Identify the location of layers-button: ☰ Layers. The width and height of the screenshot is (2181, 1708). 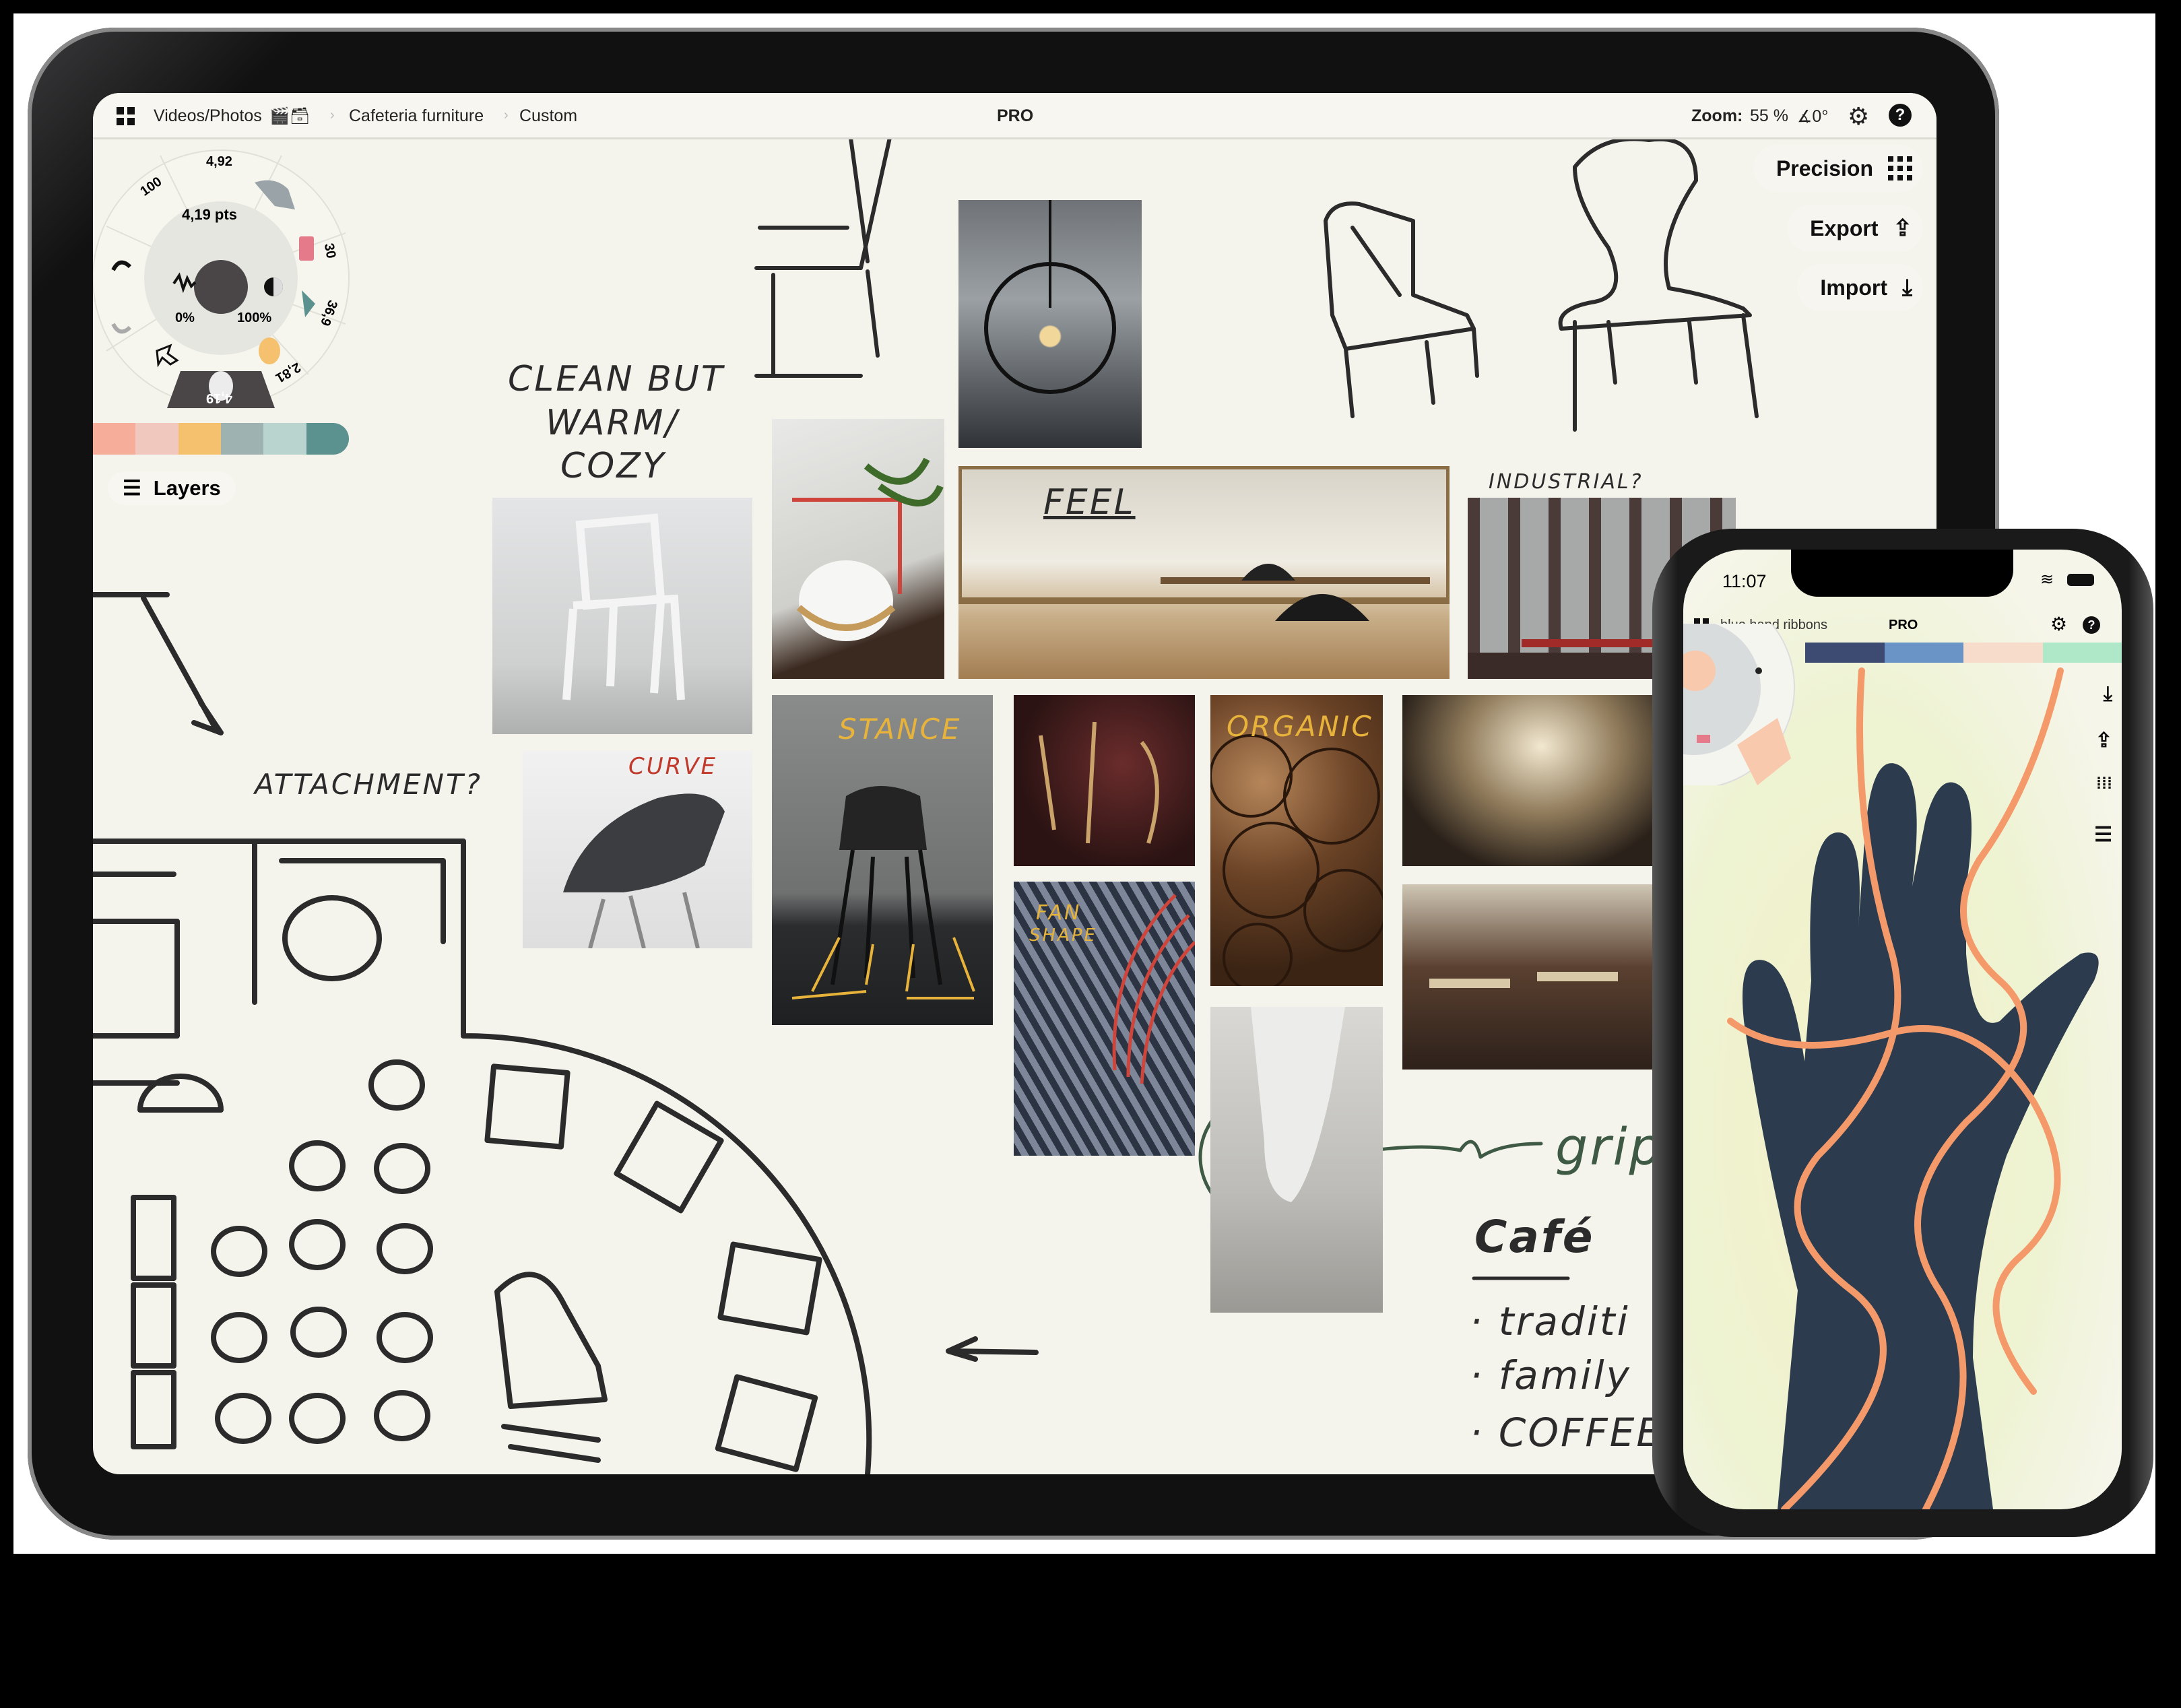
(172, 488).